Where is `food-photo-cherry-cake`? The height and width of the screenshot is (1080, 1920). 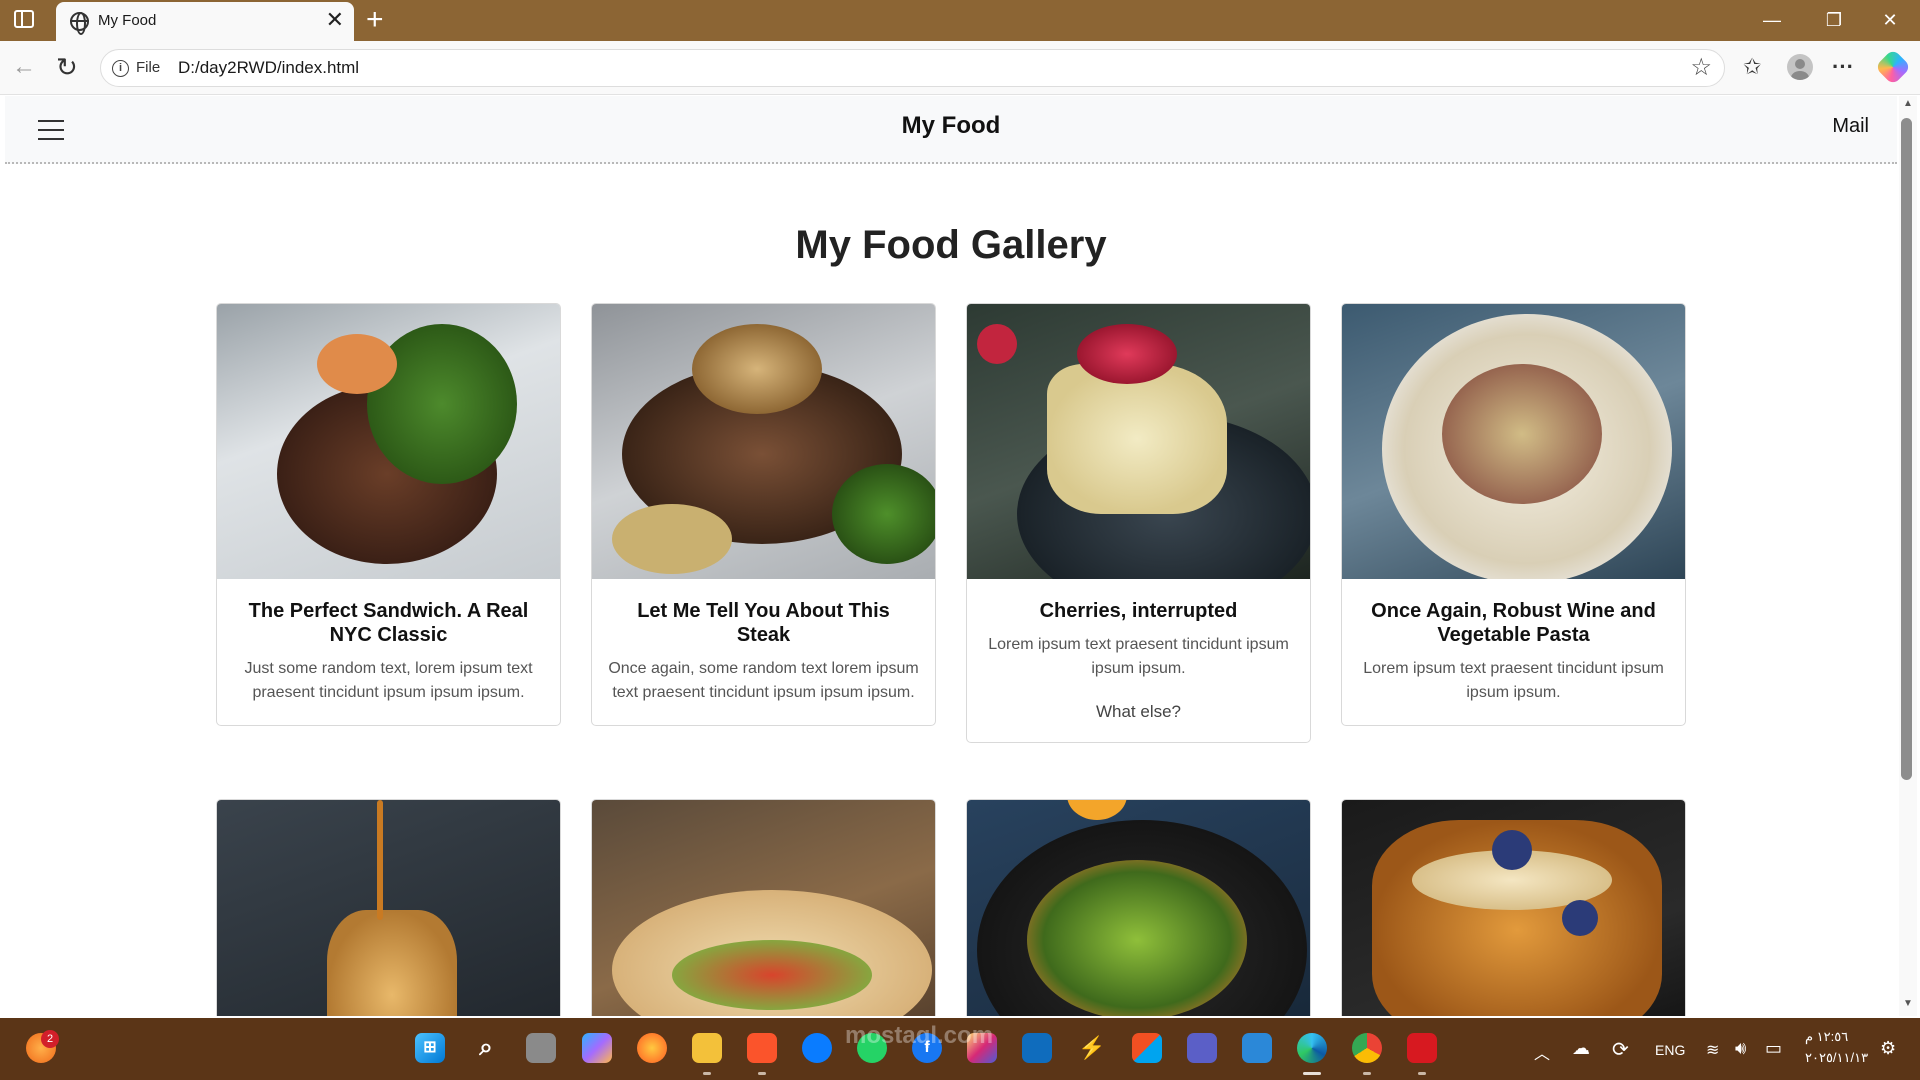
food-photo-cherry-cake is located at coordinates (1138, 441).